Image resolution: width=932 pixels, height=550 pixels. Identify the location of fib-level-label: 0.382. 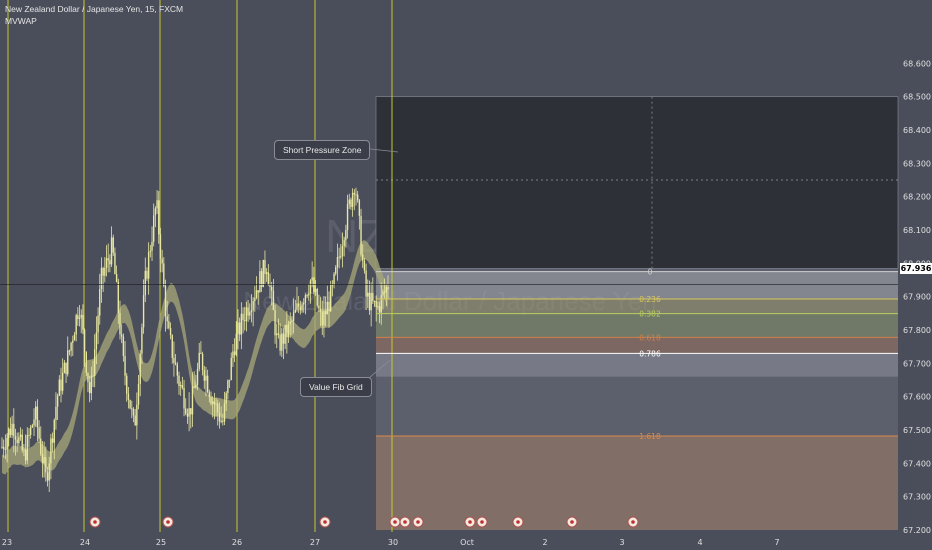
(650, 314).